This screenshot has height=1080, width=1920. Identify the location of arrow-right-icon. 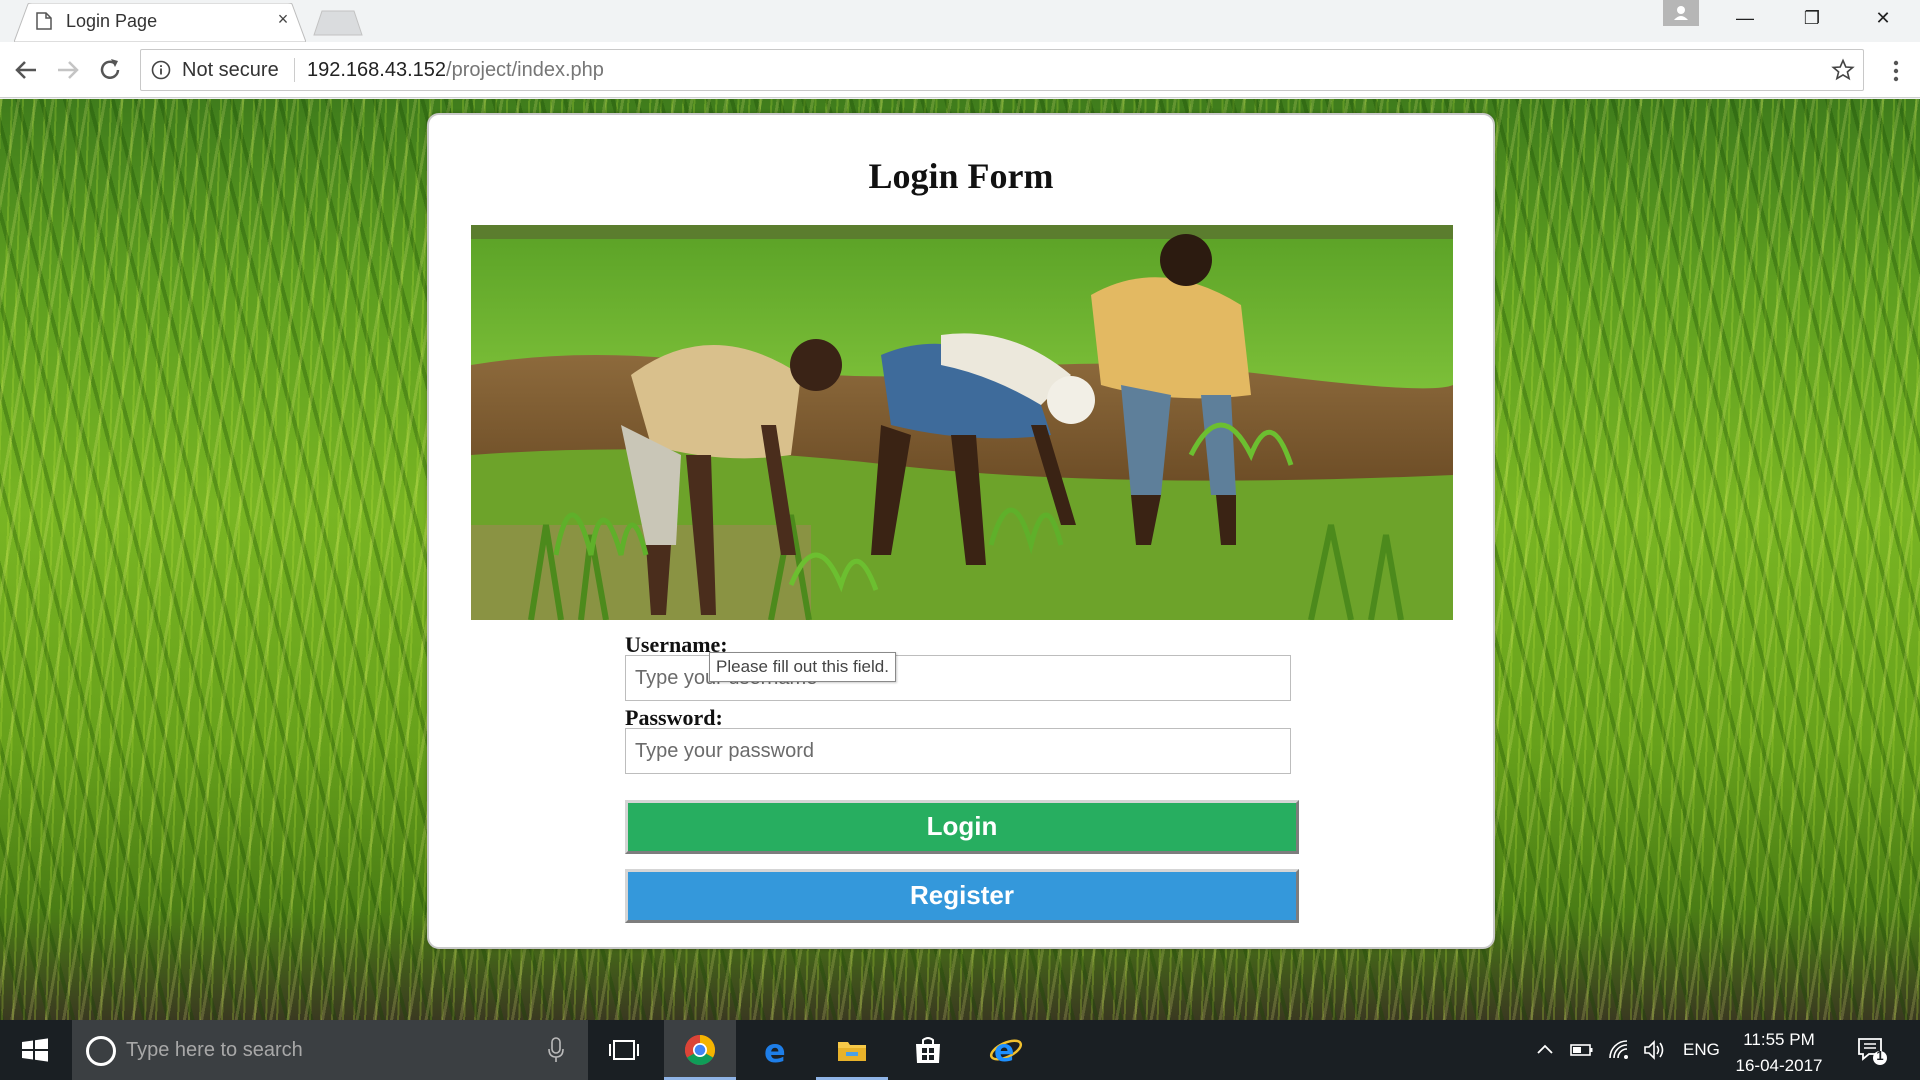
(68, 70).